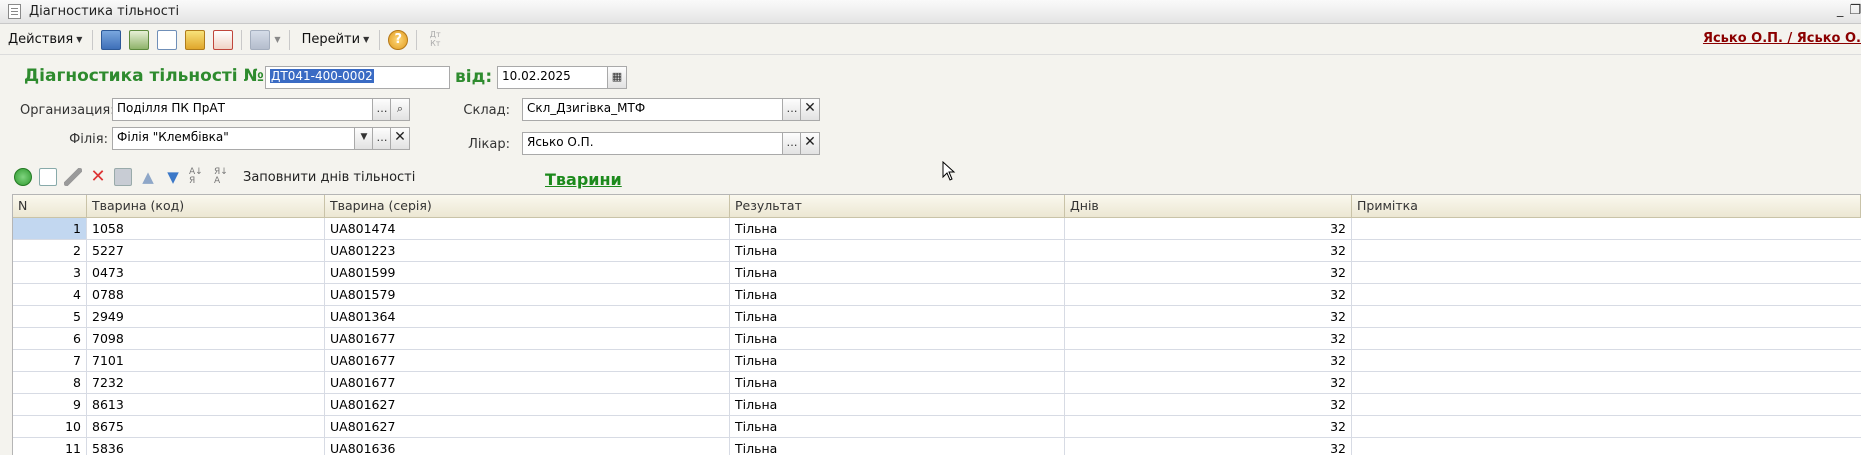 The height and width of the screenshot is (455, 1861). What do you see at coordinates (206, 206) in the screenshot?
I see `column-header-code: Тварина (код)` at bounding box center [206, 206].